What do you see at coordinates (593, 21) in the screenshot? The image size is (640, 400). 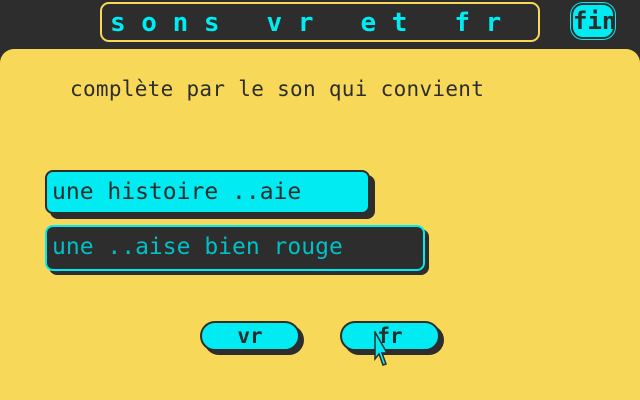 I see `exit-button: fin` at bounding box center [593, 21].